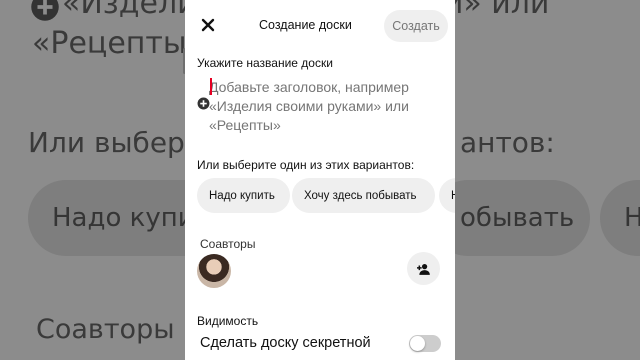 The height and width of the screenshot is (360, 640). What do you see at coordinates (416, 26) in the screenshot?
I see `create-button: Создать` at bounding box center [416, 26].